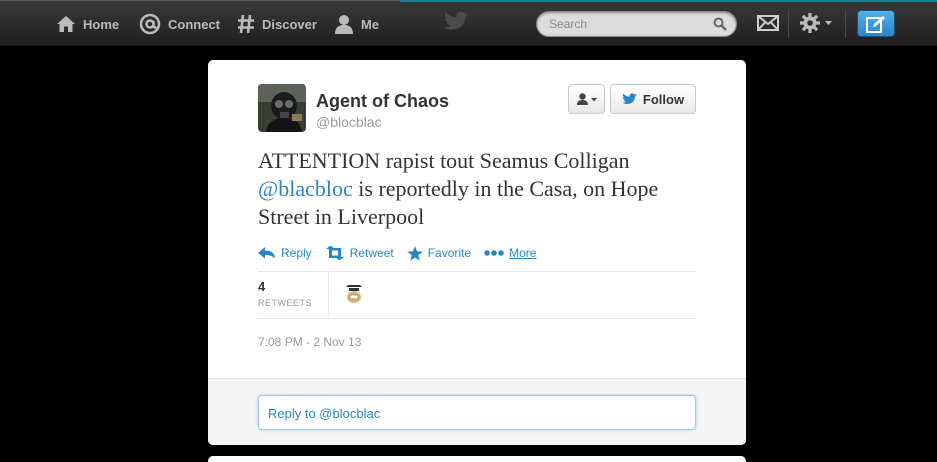  What do you see at coordinates (349, 122) in the screenshot?
I see `author-handle: @blocblac` at bounding box center [349, 122].